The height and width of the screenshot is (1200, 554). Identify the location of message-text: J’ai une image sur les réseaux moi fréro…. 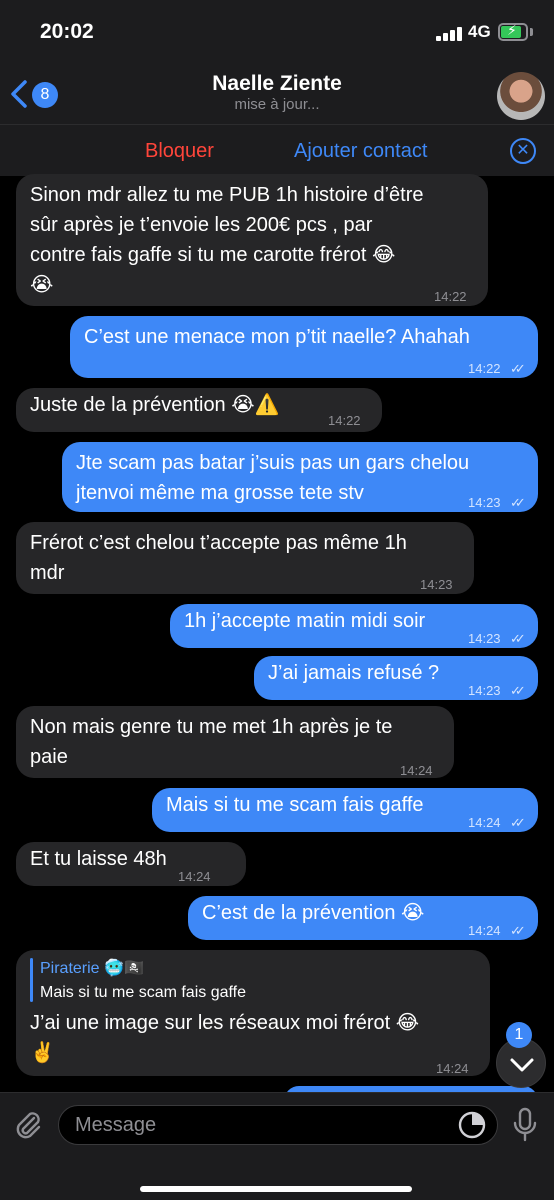
(225, 1038).